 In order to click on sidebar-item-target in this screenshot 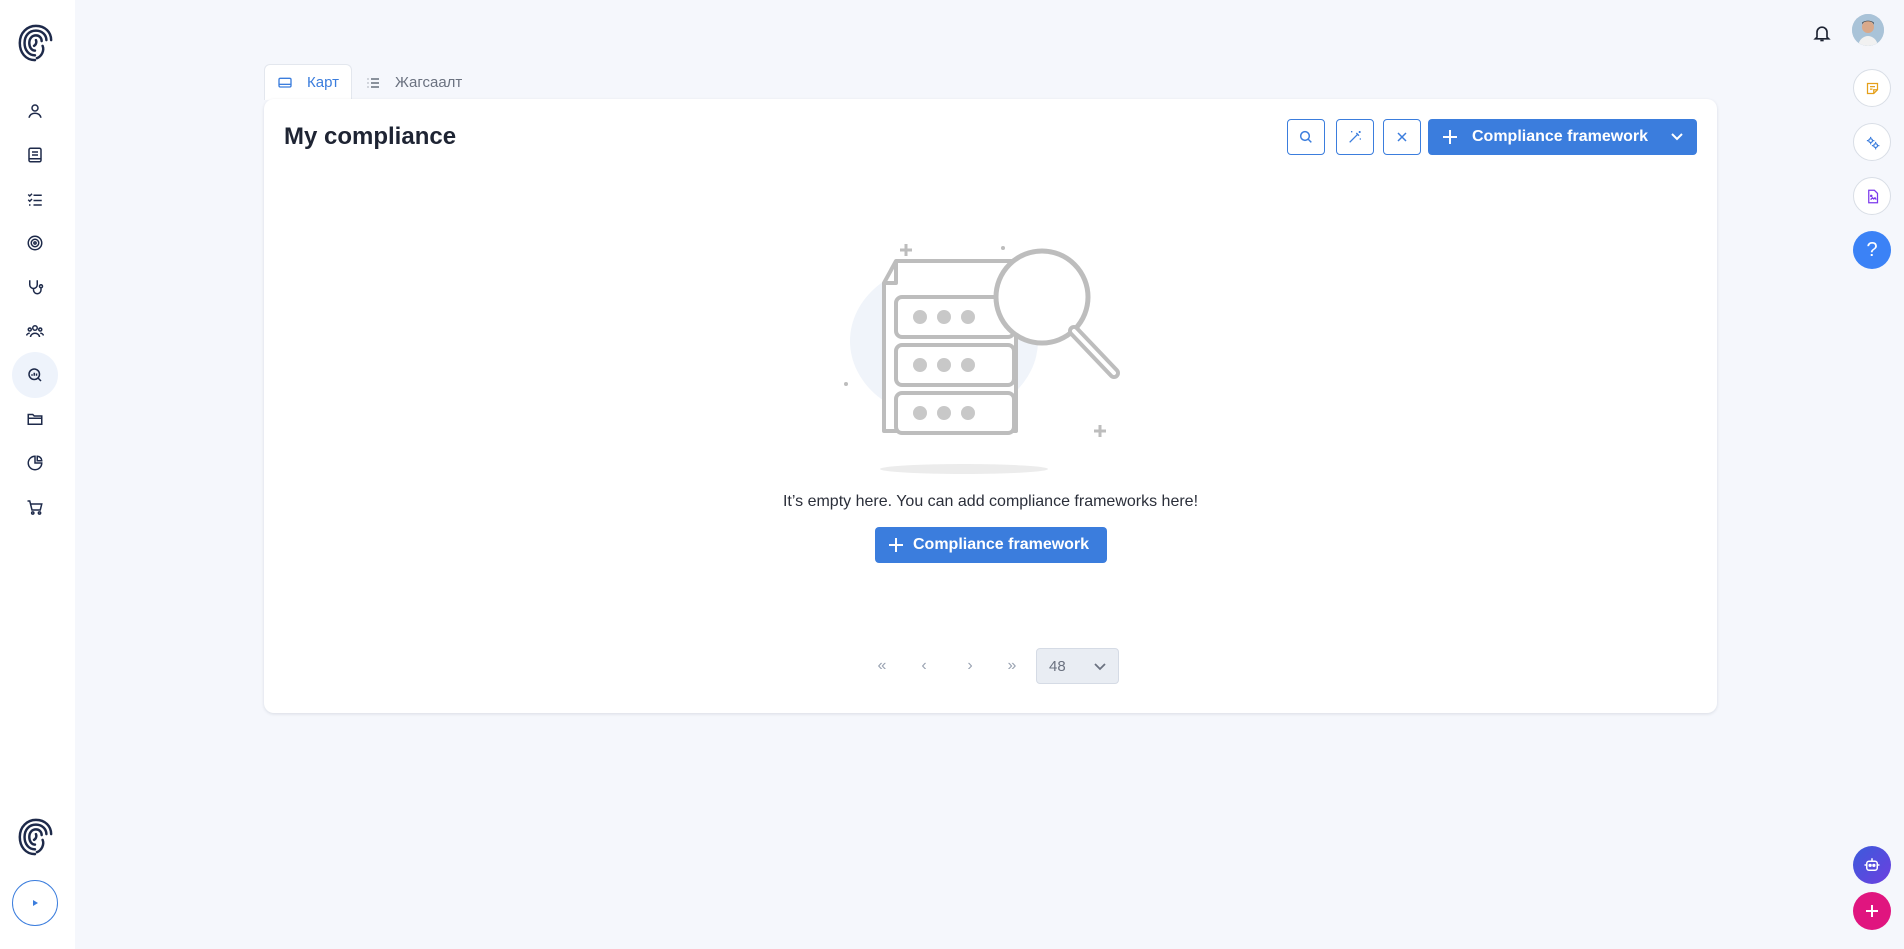, I will do `click(35, 243)`.